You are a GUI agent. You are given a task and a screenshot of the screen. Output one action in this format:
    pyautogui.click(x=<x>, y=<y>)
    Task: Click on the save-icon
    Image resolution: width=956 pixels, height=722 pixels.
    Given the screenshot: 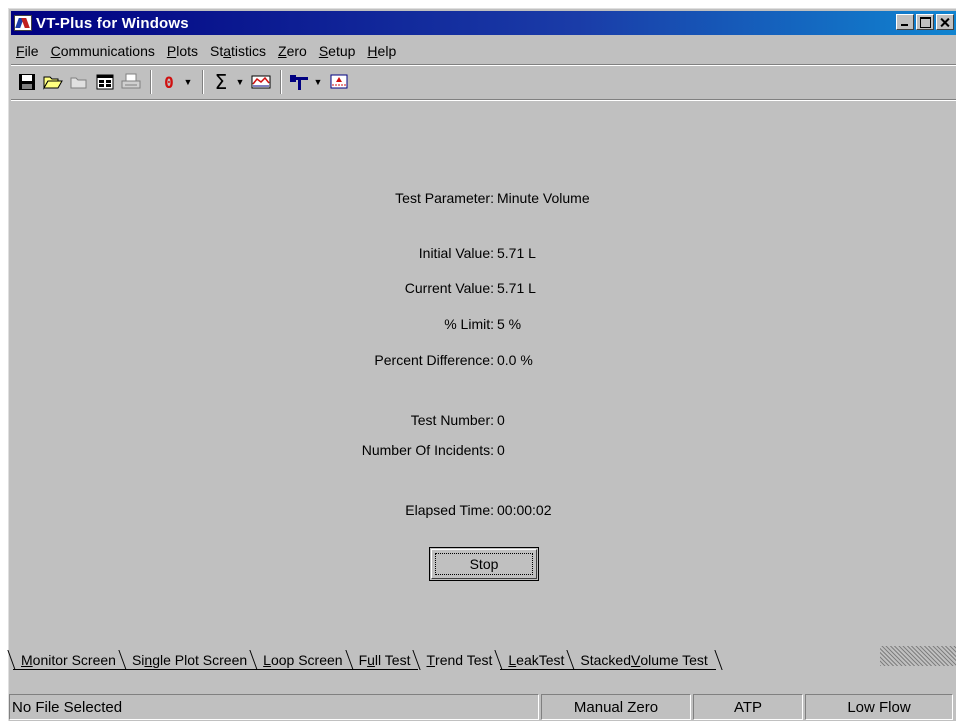 What is the action you would take?
    pyautogui.click(x=27, y=82)
    